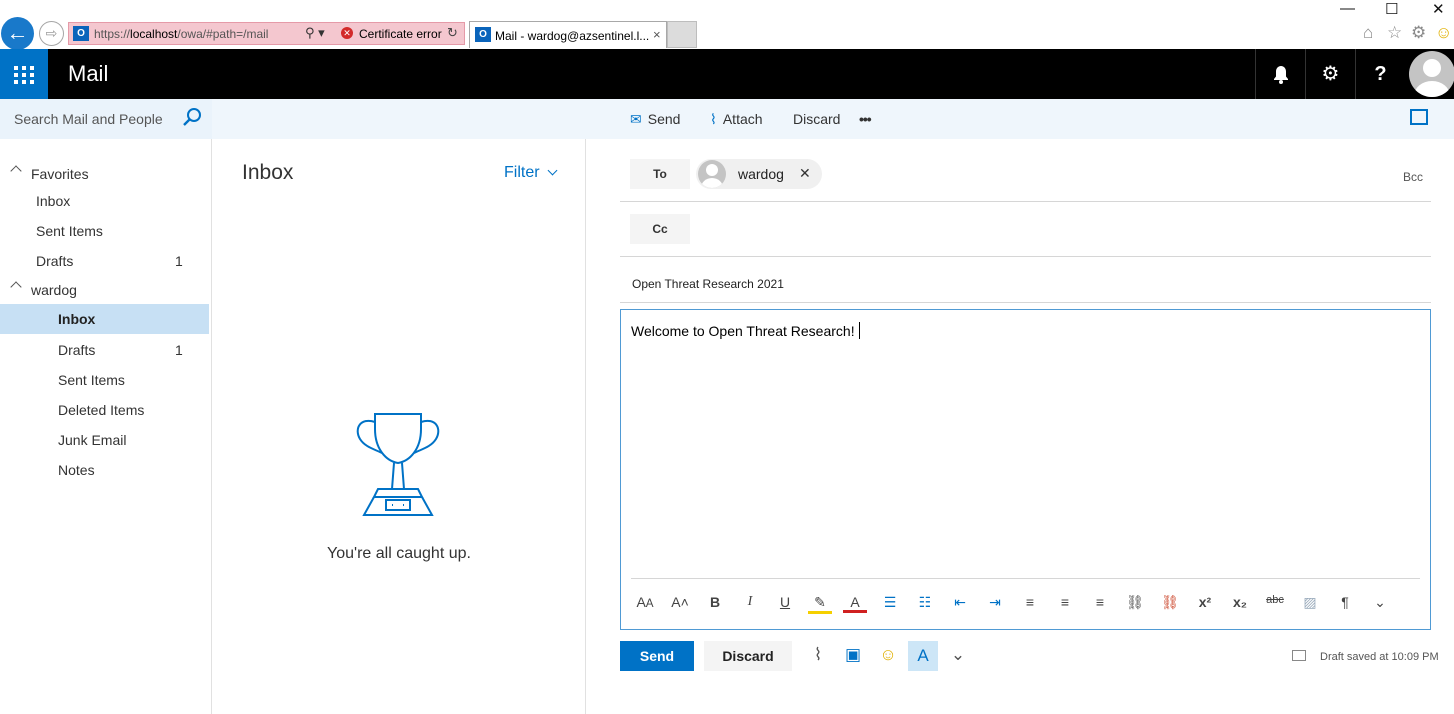 This screenshot has height=714, width=1454. Describe the element at coordinates (88, 119) in the screenshot. I see `search-input: Search Mail and People` at that location.